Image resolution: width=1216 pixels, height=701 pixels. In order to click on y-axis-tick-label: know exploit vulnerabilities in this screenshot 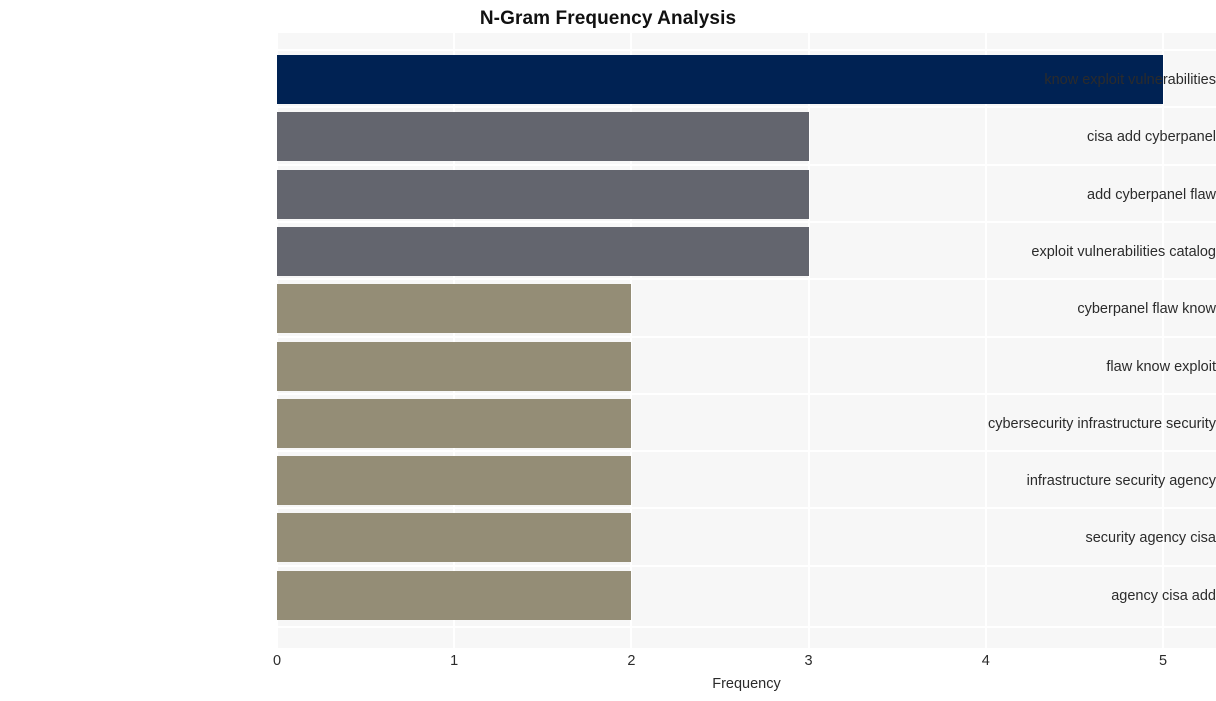, I will do `click(1130, 79)`.